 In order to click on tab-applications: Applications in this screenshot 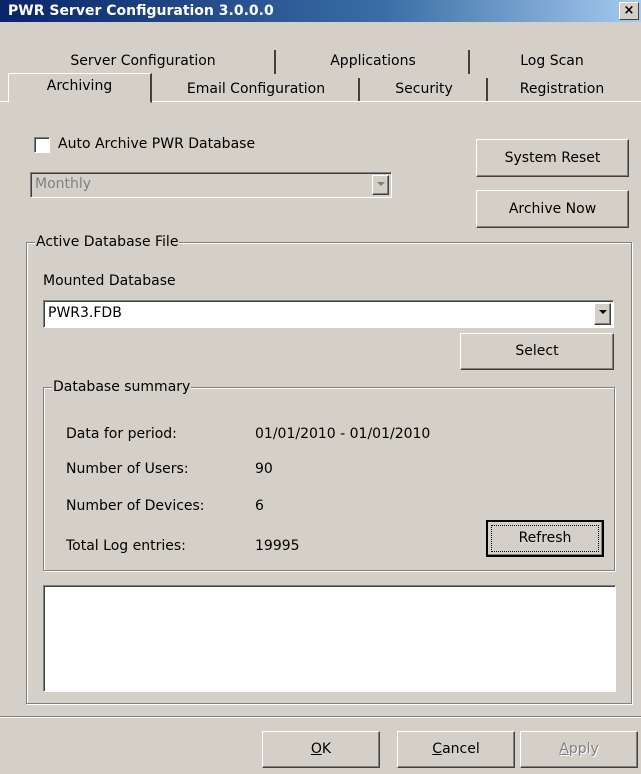, I will do `click(374, 62)`.